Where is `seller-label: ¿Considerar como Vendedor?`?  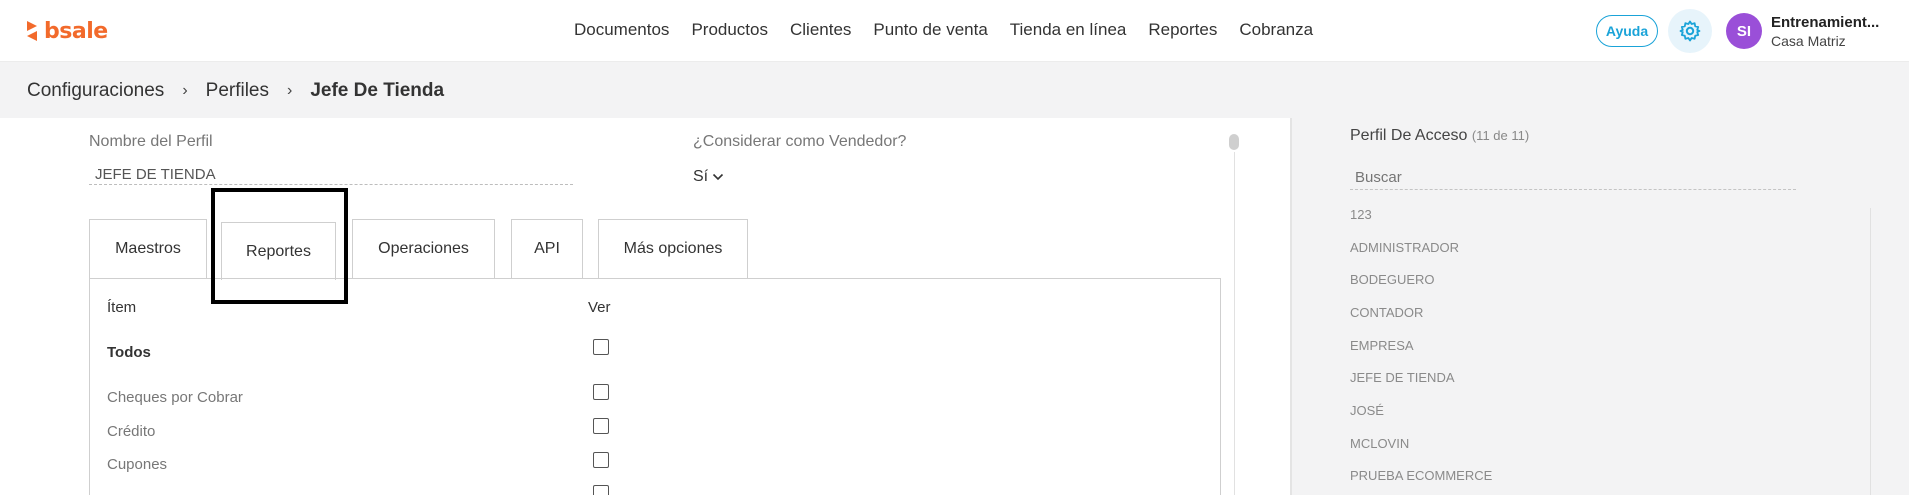
seller-label: ¿Considerar como Vendedor? is located at coordinates (800, 141).